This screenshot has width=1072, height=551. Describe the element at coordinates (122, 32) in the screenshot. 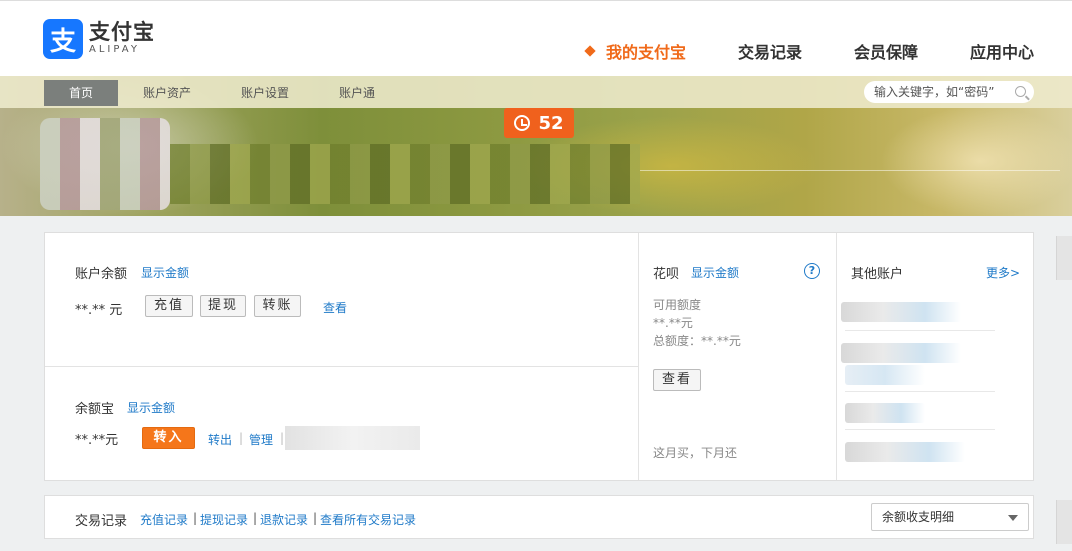

I see `logo-cn: 支付宝` at that location.